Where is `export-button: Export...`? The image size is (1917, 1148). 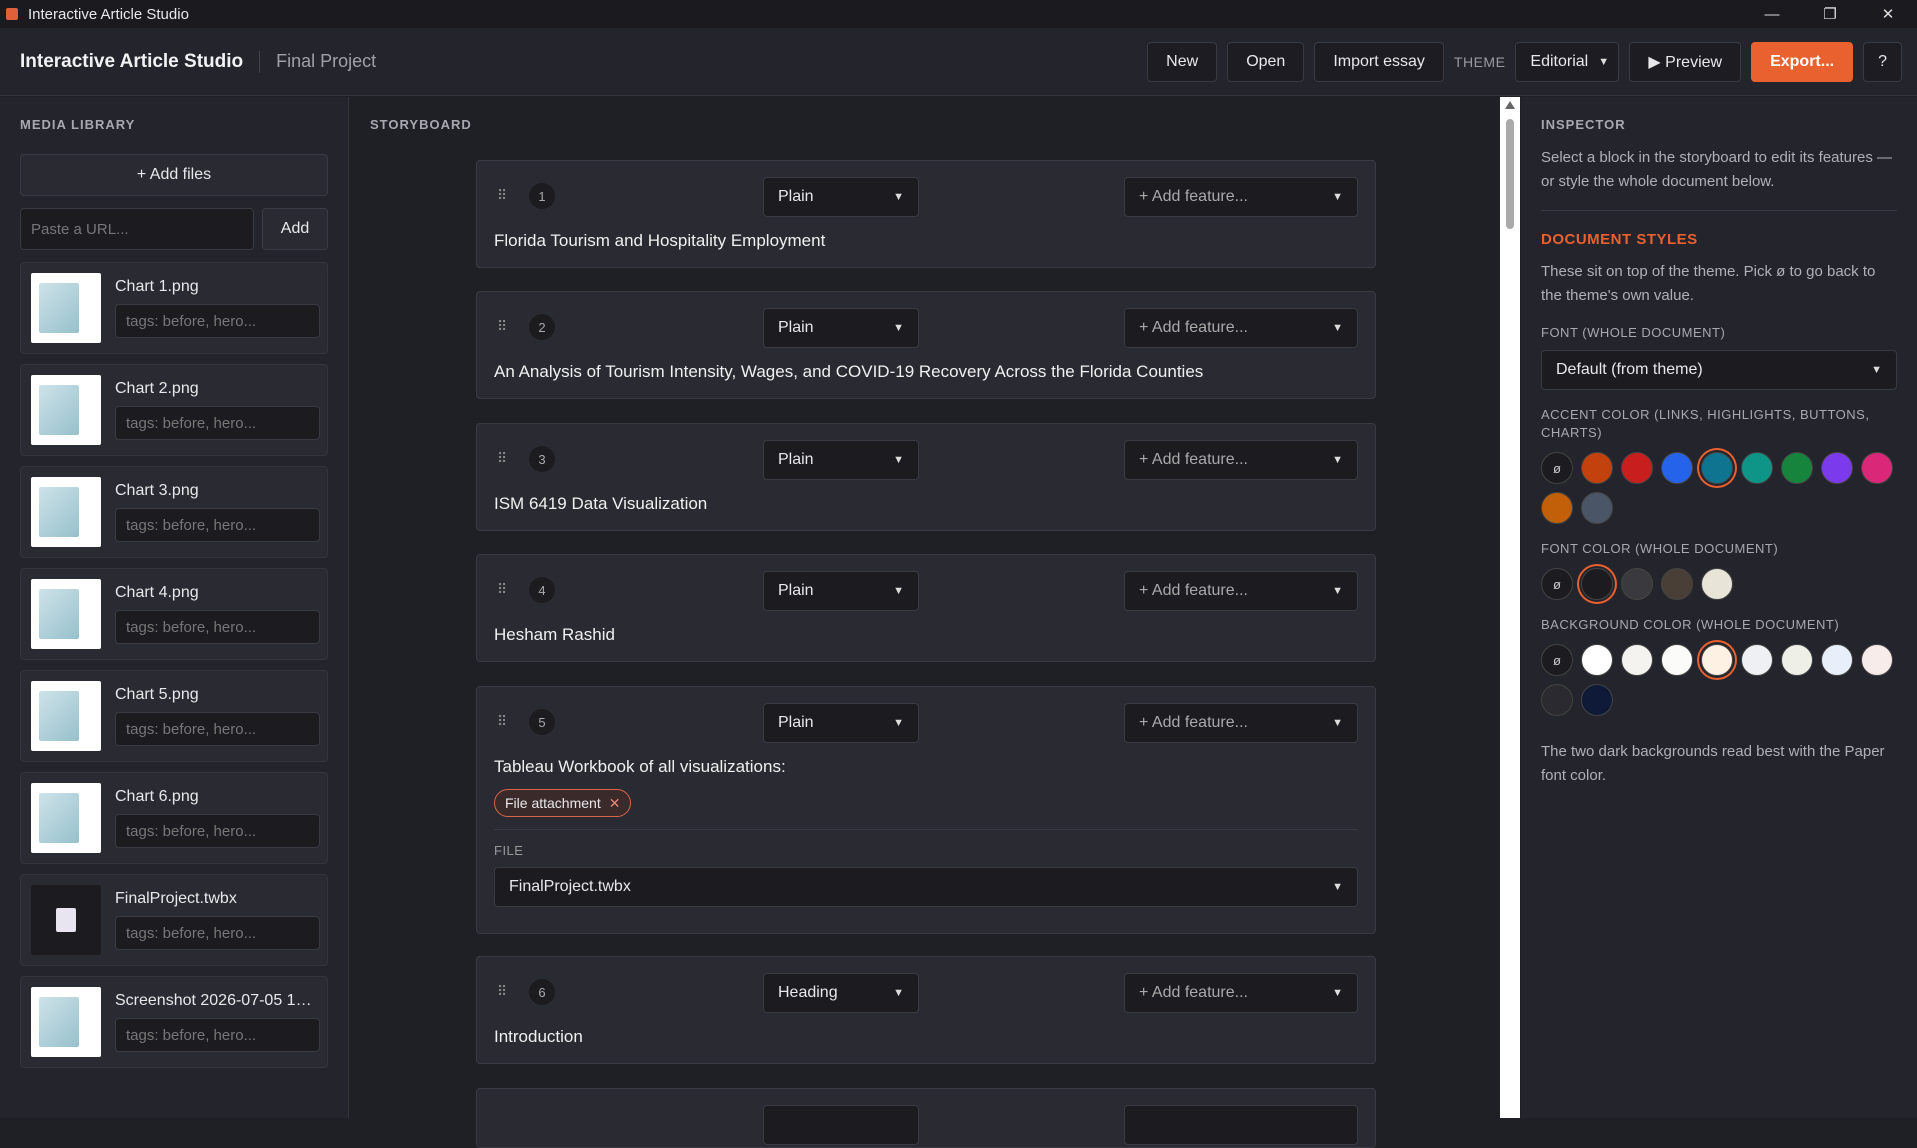
export-button: Export... is located at coordinates (1802, 62).